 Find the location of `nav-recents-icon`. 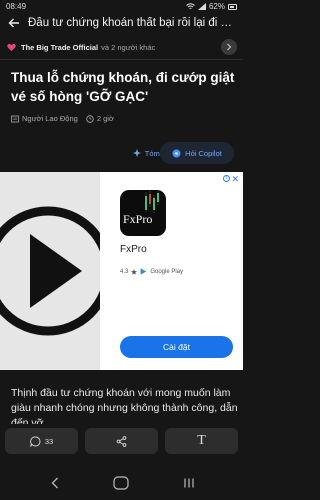

nav-recents-icon is located at coordinates (189, 483).